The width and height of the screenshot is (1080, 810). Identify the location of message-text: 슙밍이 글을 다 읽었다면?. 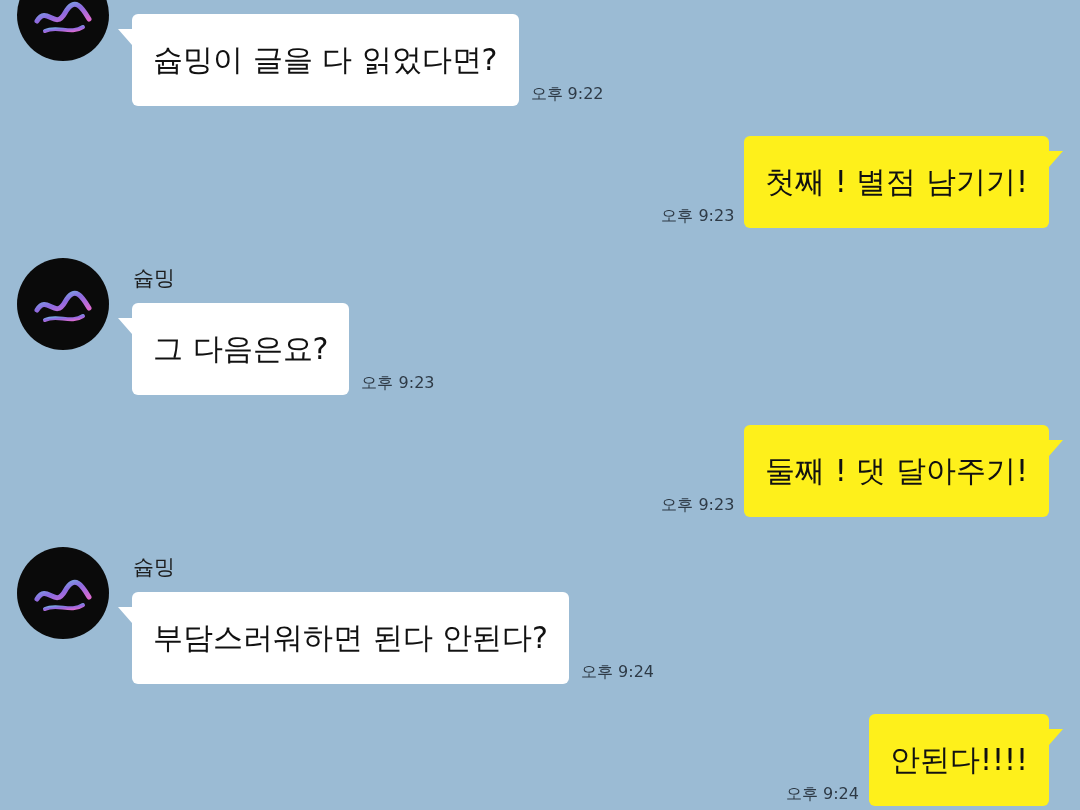
(325, 60).